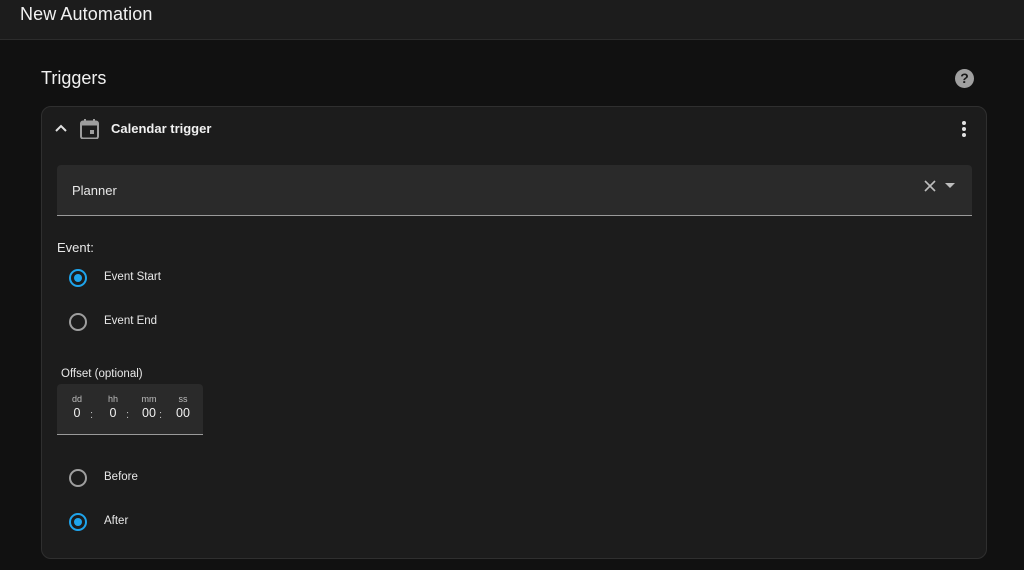 The height and width of the screenshot is (570, 1024). What do you see at coordinates (75, 247) in the screenshot?
I see `event-label: Event:` at bounding box center [75, 247].